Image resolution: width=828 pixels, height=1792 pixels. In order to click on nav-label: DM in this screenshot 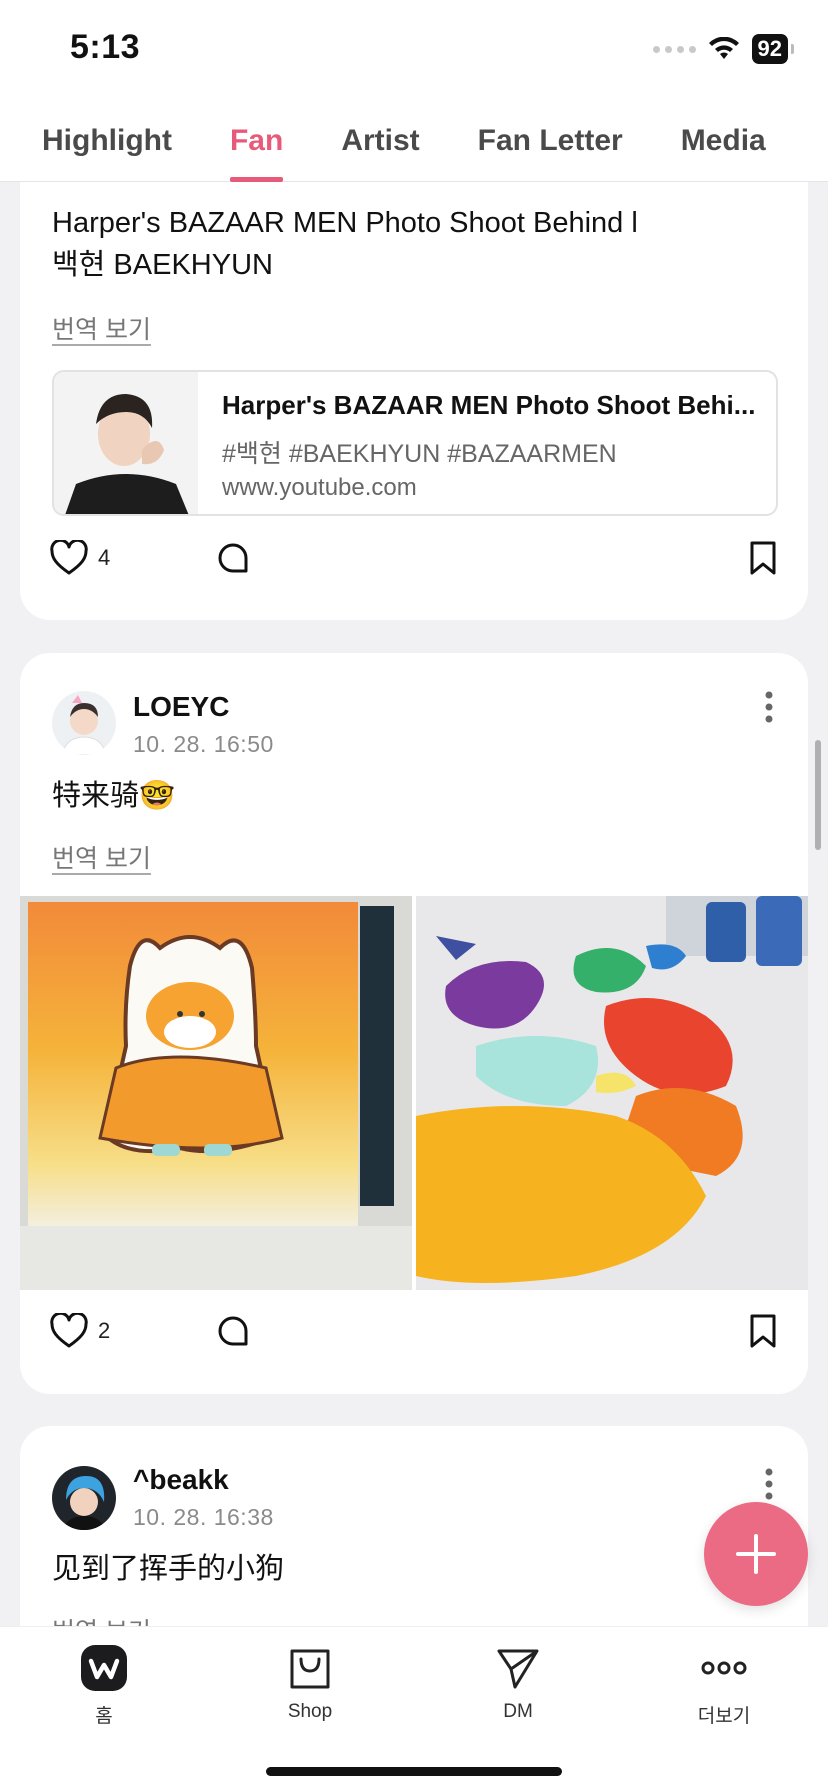, I will do `click(518, 1711)`.